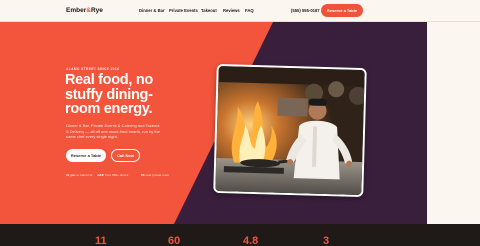 The height and width of the screenshot is (246, 480). I want to click on nav-link-reviews: Reviews, so click(231, 10).